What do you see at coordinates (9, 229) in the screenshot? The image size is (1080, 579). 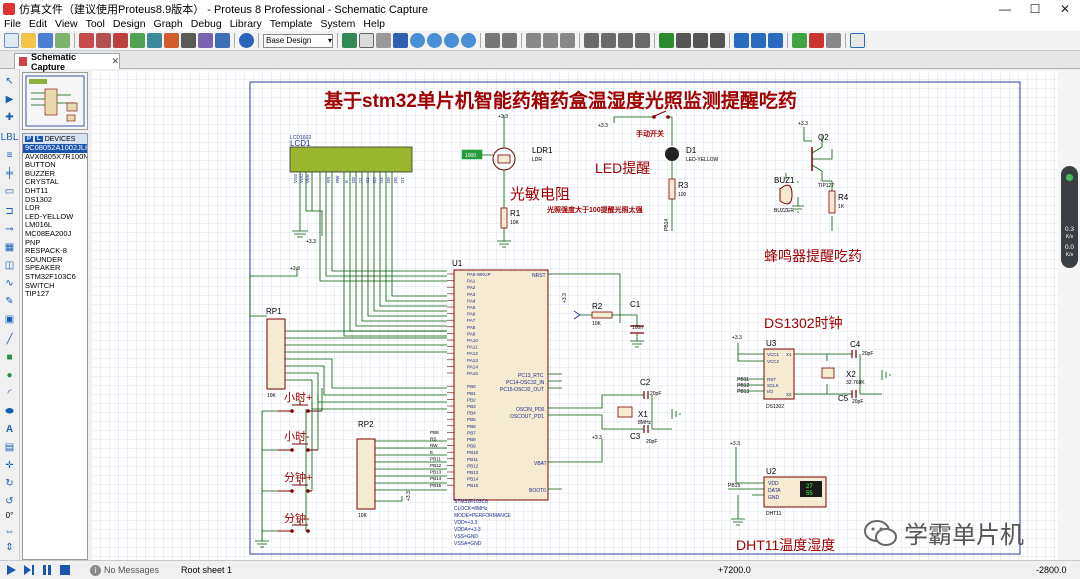 I see `device-pins-icon: ⊸` at bounding box center [9, 229].